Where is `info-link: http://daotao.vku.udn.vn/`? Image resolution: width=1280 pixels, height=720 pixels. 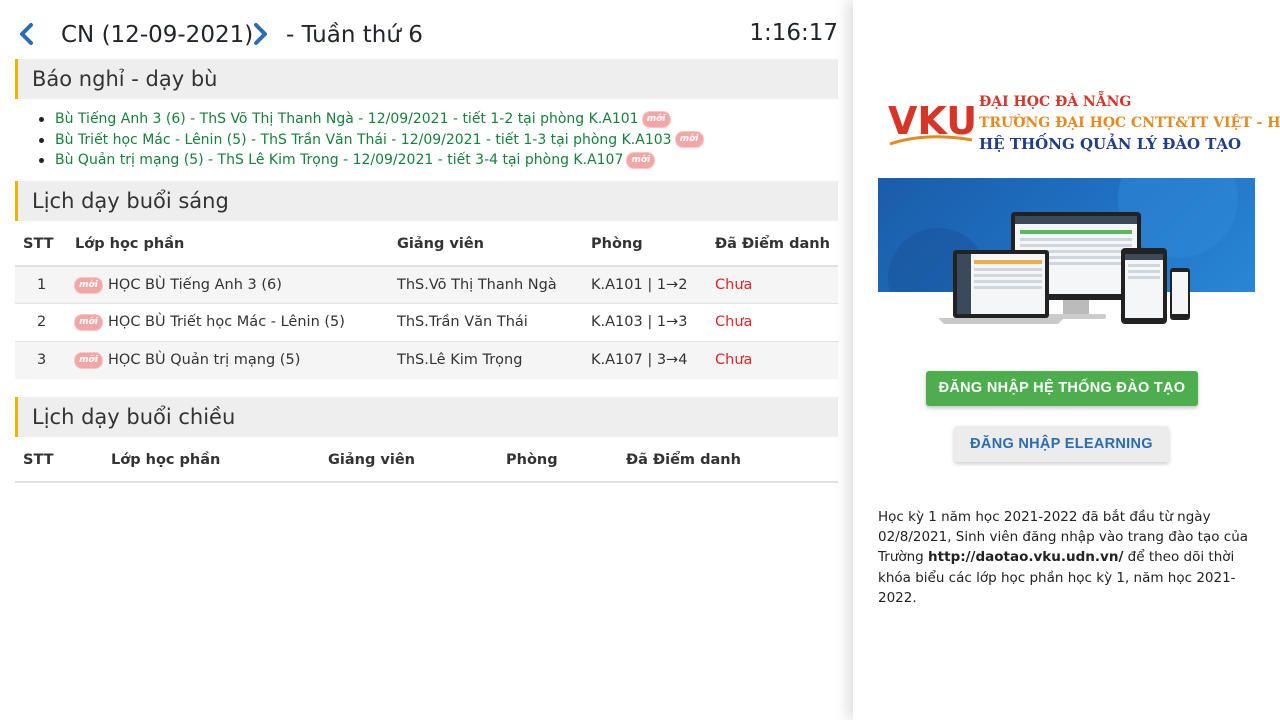 info-link: http://daotao.vku.udn.vn/ is located at coordinates (1025, 557).